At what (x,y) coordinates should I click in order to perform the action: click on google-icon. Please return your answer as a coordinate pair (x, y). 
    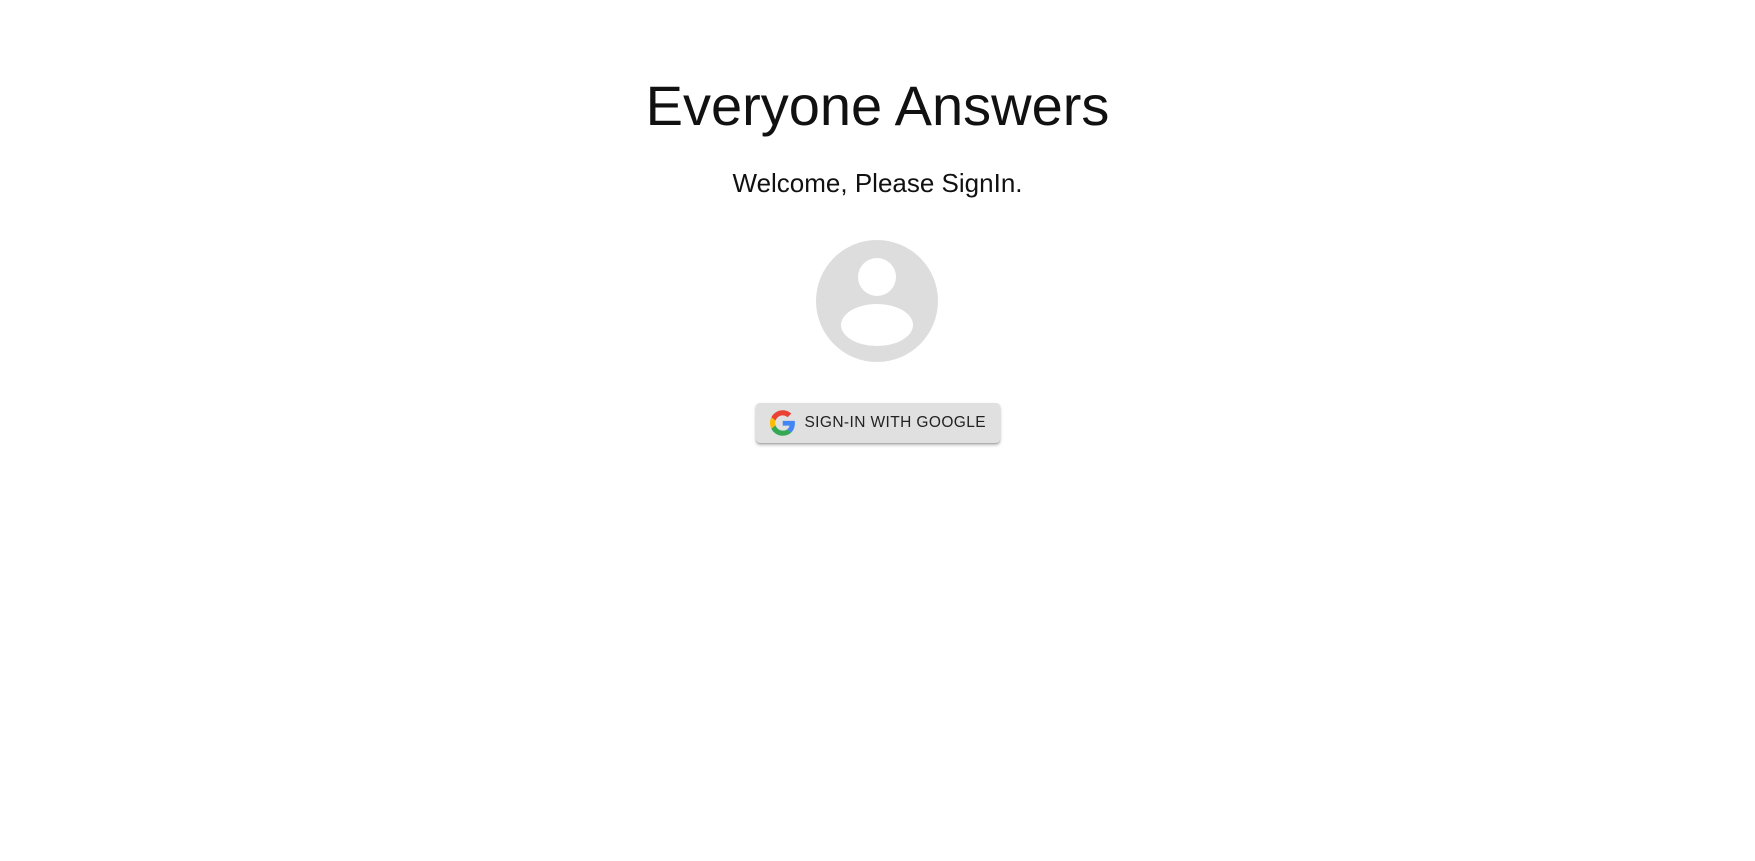
    Looking at the image, I should click on (782, 423).